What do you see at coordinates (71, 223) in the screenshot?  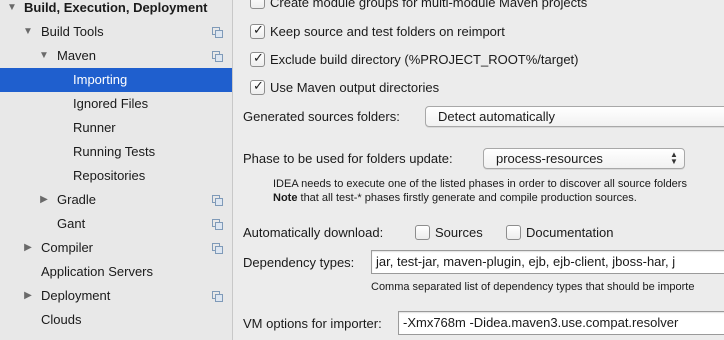 I see `sidebar-item-label: Gant` at bounding box center [71, 223].